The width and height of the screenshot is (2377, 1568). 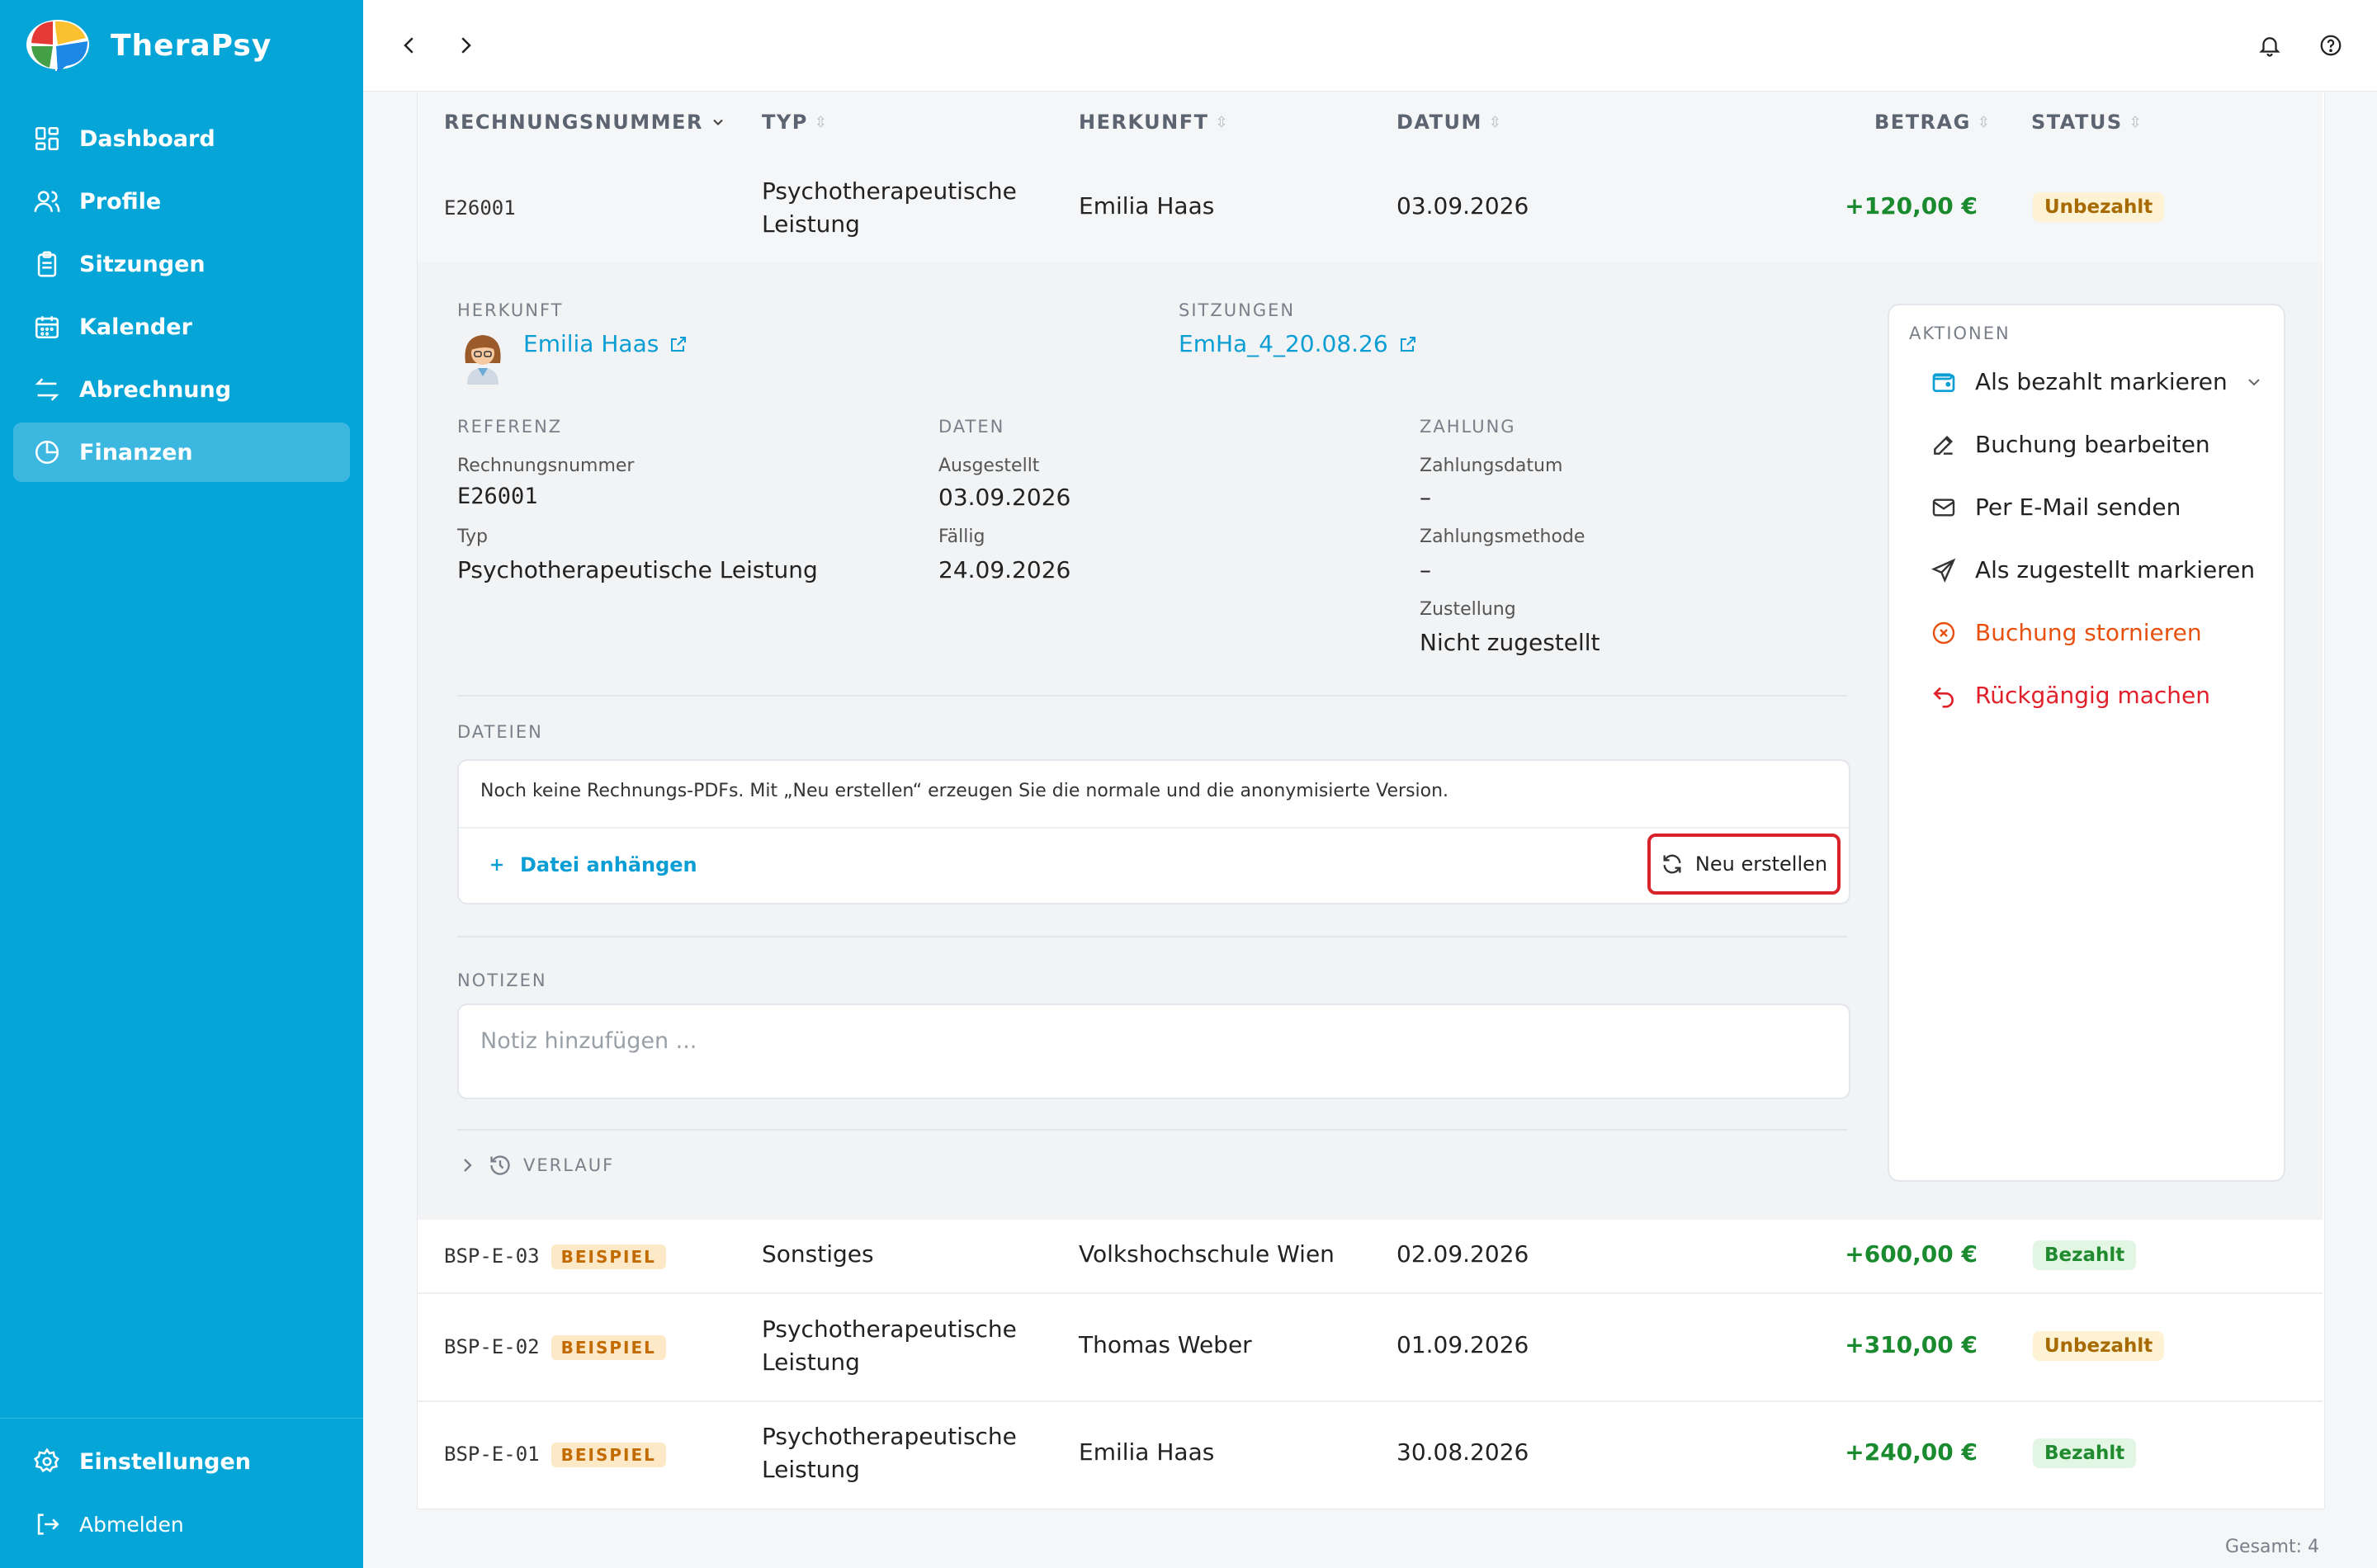 What do you see at coordinates (1911, 1344) in the screenshot?
I see `cell-betrag: +310,00 €` at bounding box center [1911, 1344].